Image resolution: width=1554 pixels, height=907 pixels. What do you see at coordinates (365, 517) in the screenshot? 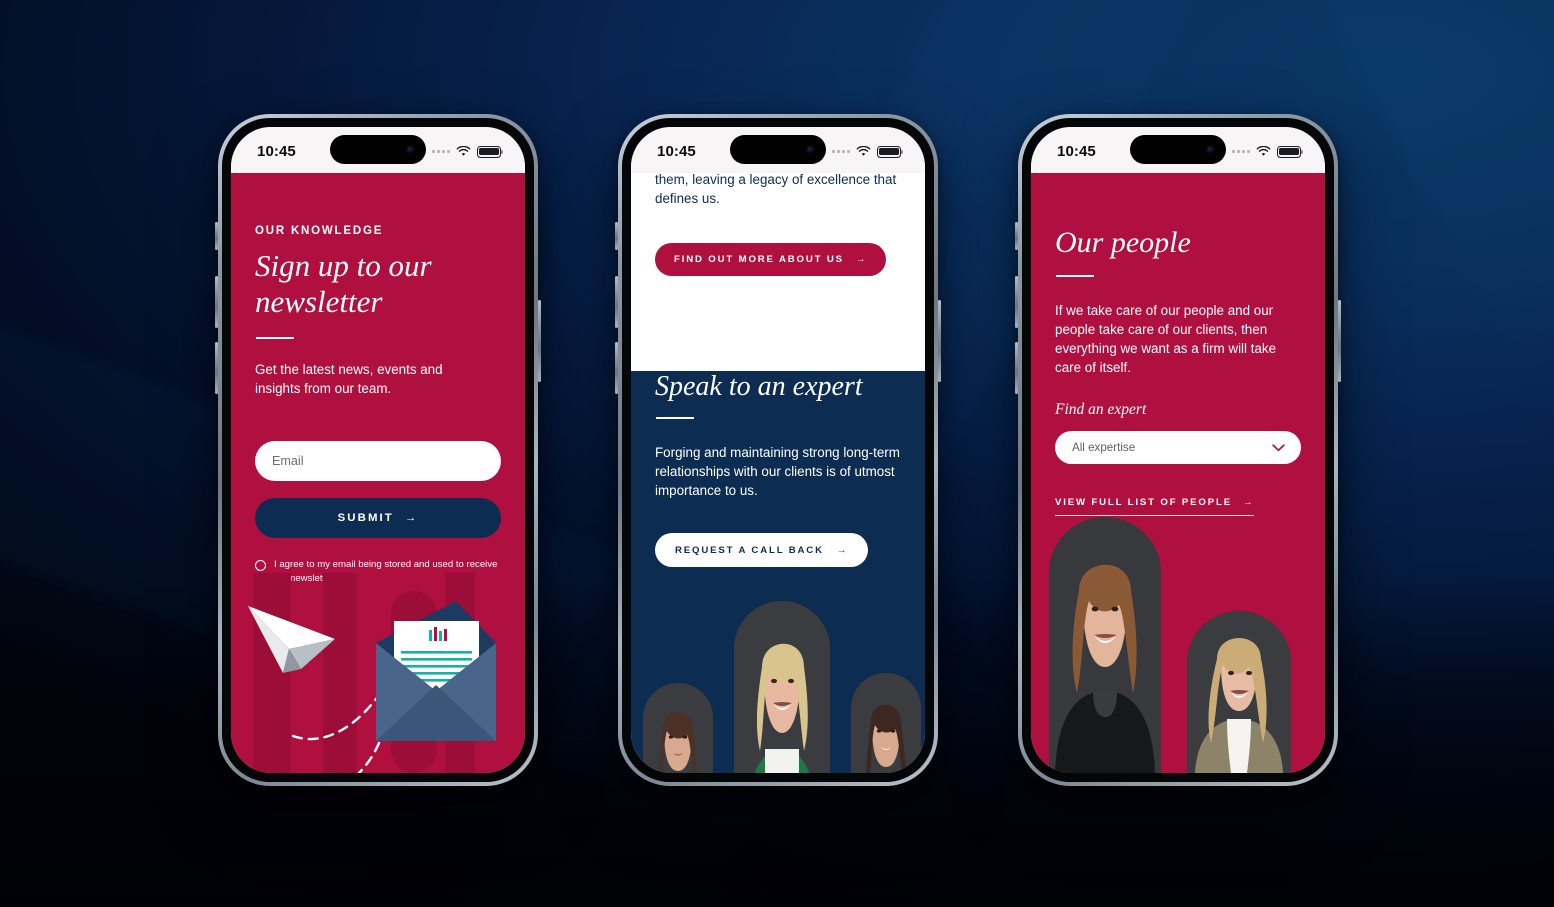
I see `submit-button-label: SUBMIT` at bounding box center [365, 517].